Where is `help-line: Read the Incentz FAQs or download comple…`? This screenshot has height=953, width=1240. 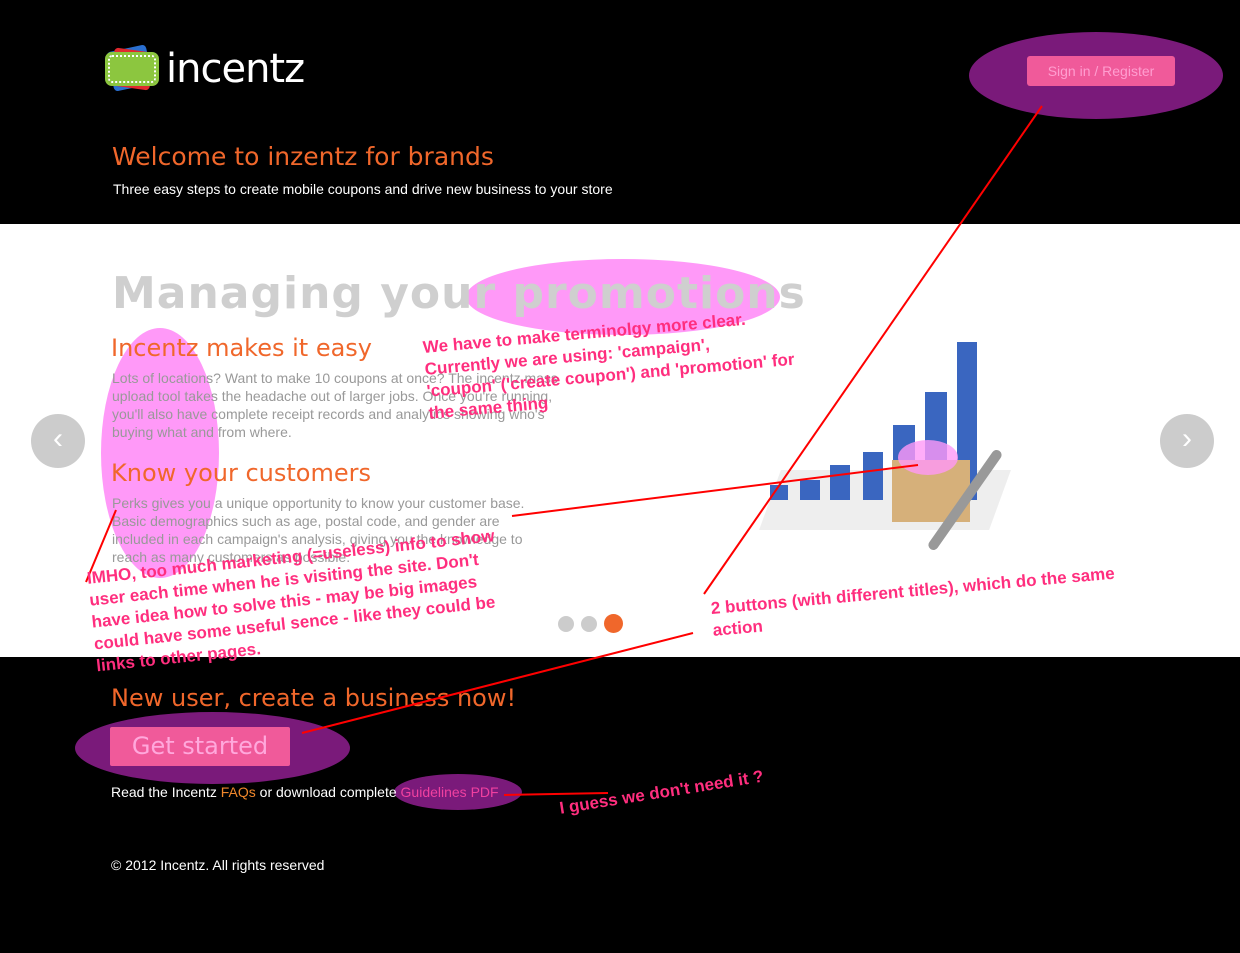
help-line: Read the Incentz FAQs or download comple… is located at coordinates (305, 792).